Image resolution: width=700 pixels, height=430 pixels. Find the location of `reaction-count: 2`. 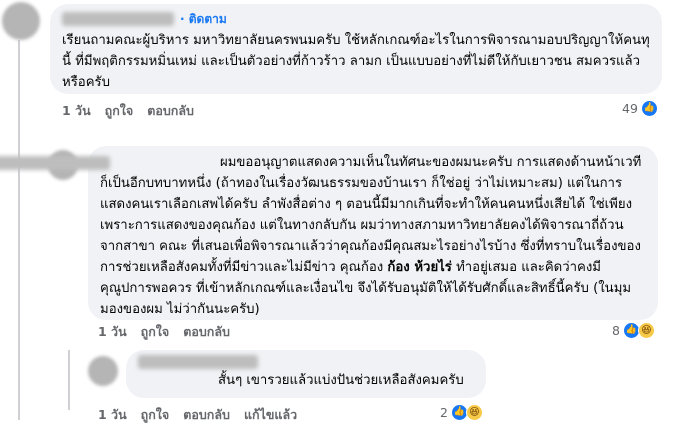

reaction-count: 2 is located at coordinates (444, 412).